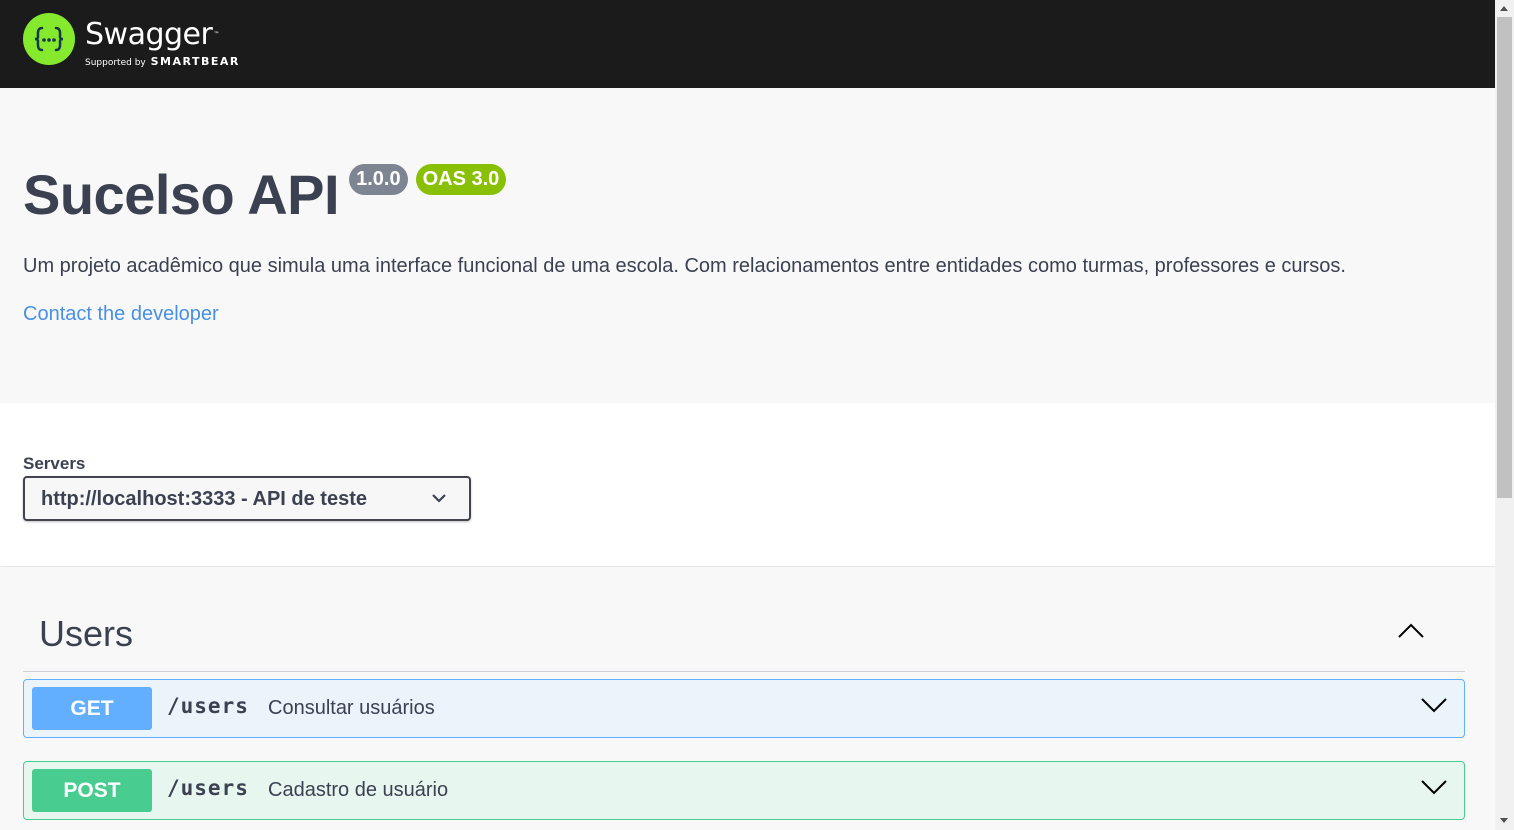 The width and height of the screenshot is (1514, 830). I want to click on opblock-post-users: POST /users Cadastro de usuário, so click(744, 790).